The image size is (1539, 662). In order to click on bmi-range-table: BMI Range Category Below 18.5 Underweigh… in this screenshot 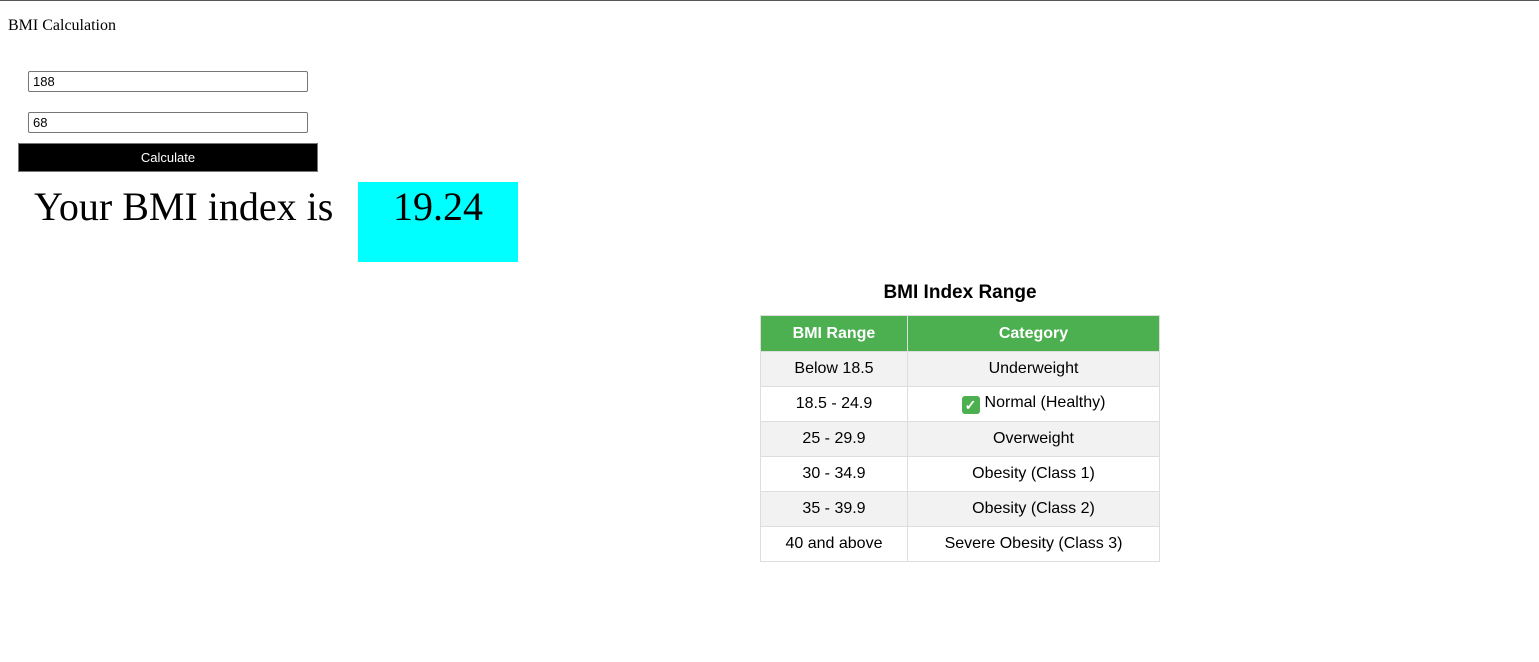, I will do `click(960, 438)`.